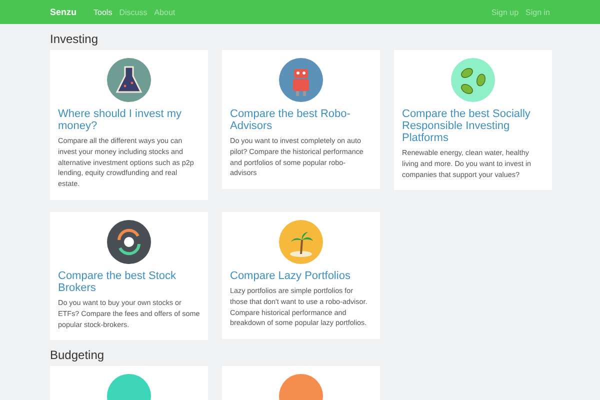 Image resolution: width=600 pixels, height=400 pixels. Describe the element at coordinates (301, 120) in the screenshot. I see `card-title: Compare the best Robo-Advisors` at that location.